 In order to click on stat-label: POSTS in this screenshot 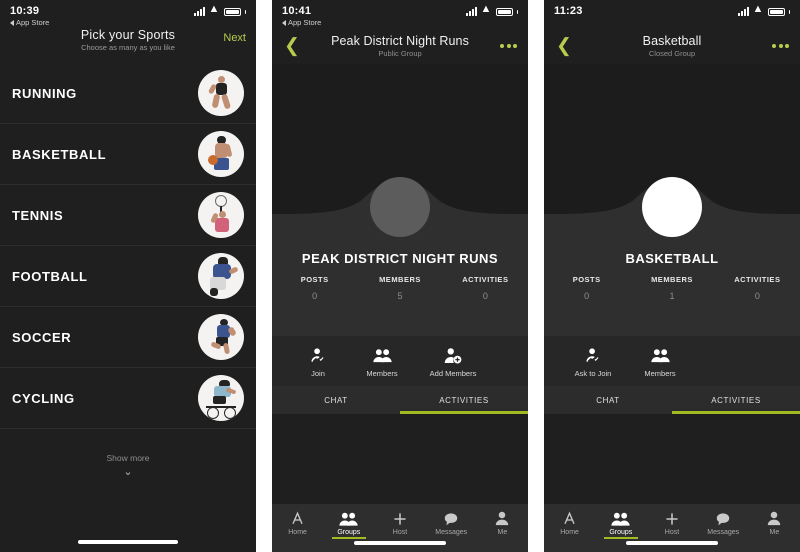, I will do `click(586, 279)`.